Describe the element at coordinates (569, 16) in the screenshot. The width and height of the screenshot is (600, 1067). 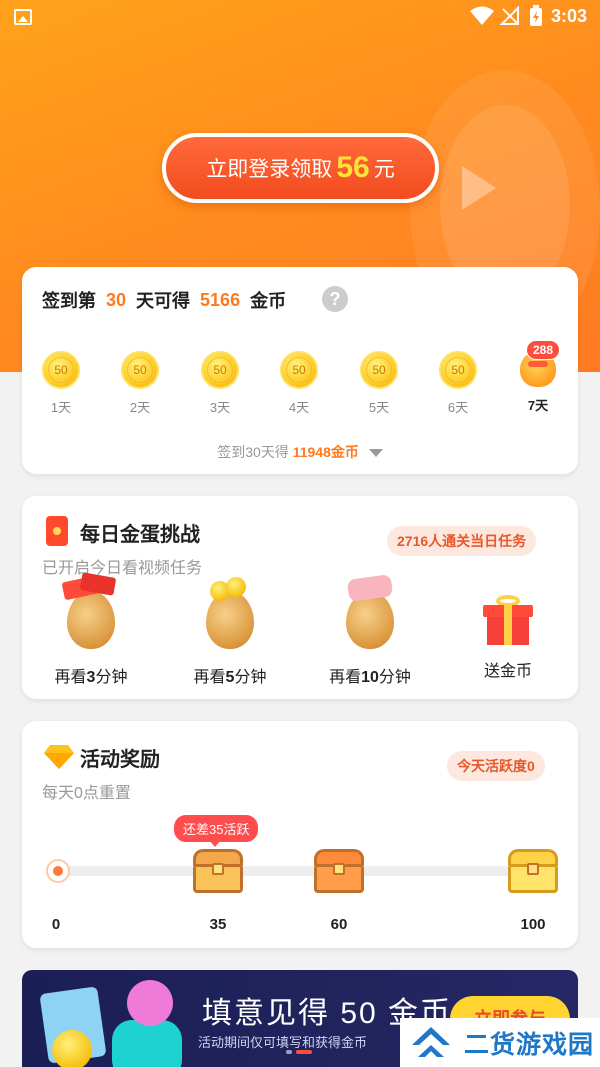
I see `clock: 3:03` at that location.